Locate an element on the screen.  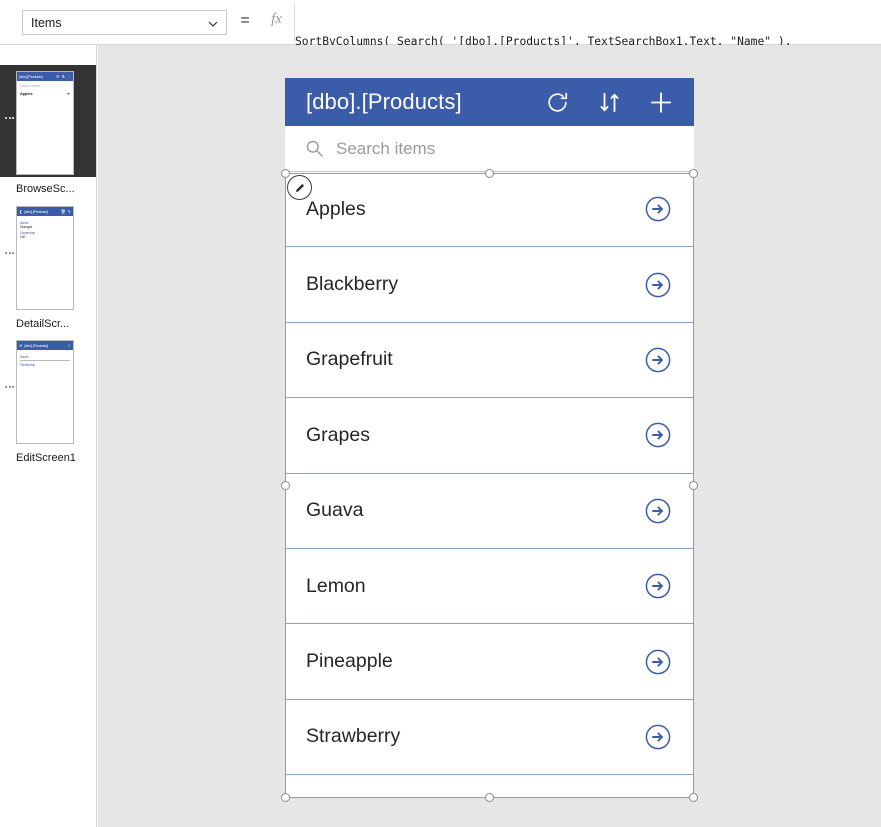
app-title: [dbo].[Products] is located at coordinates (384, 101).